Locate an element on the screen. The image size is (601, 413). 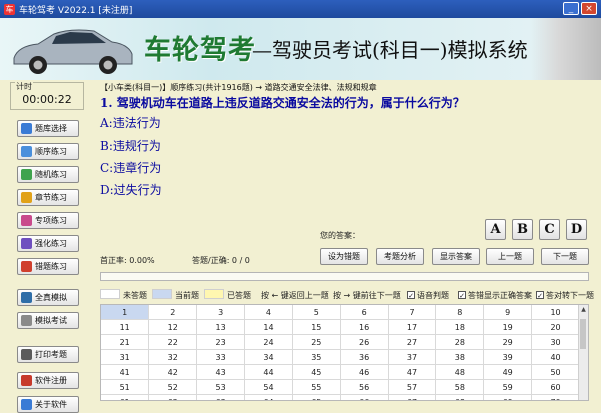
question-number-cell: 47 is located at coordinates (412, 372).